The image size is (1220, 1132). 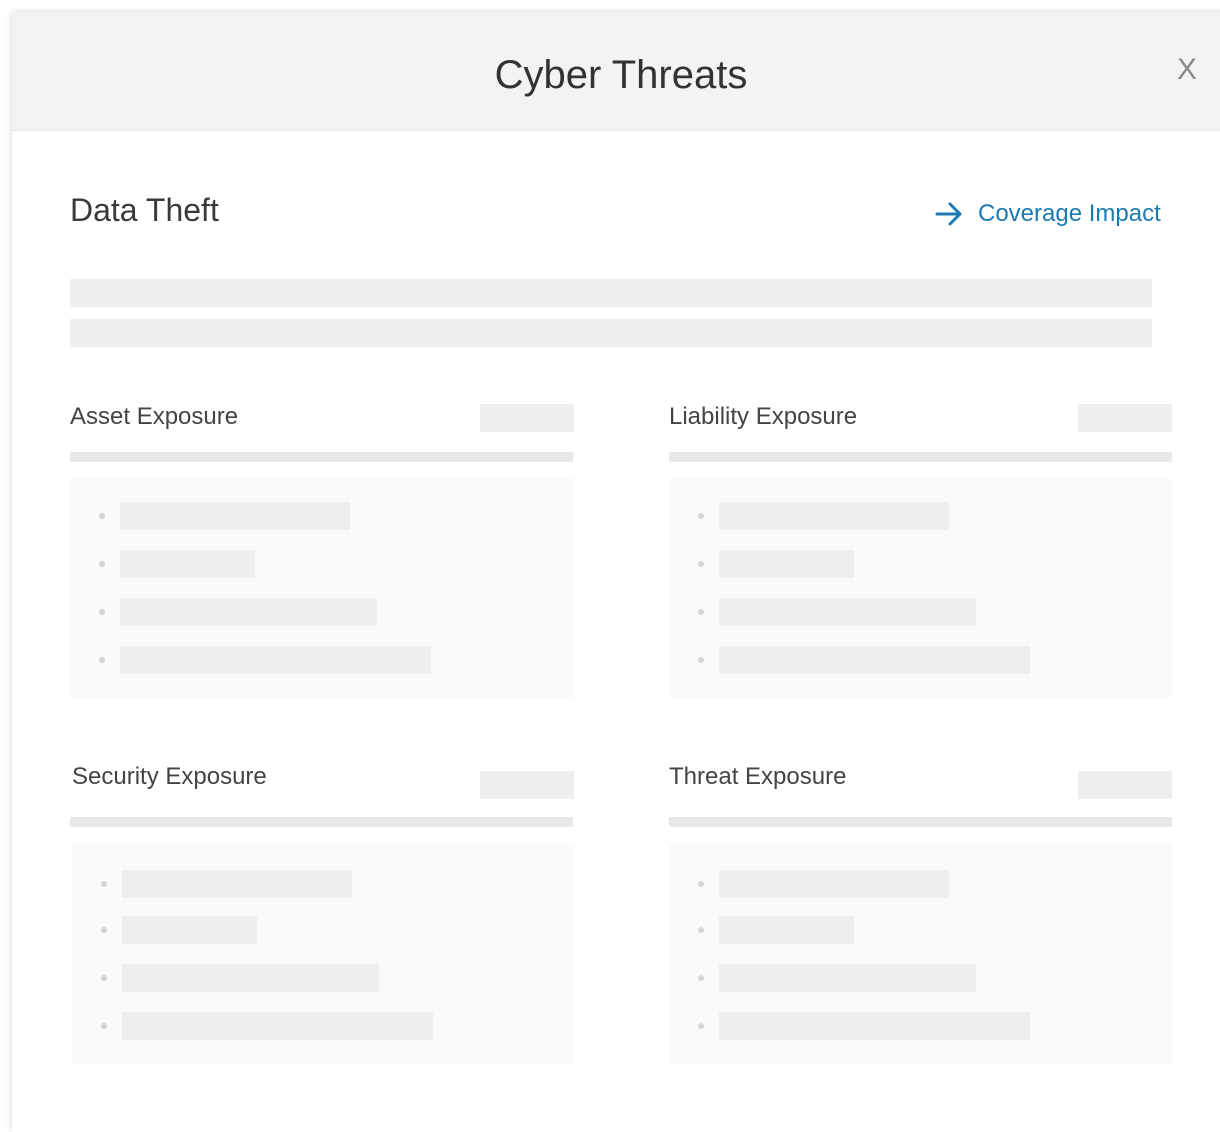 I want to click on threat-title: Data Theft, so click(x=144, y=210).